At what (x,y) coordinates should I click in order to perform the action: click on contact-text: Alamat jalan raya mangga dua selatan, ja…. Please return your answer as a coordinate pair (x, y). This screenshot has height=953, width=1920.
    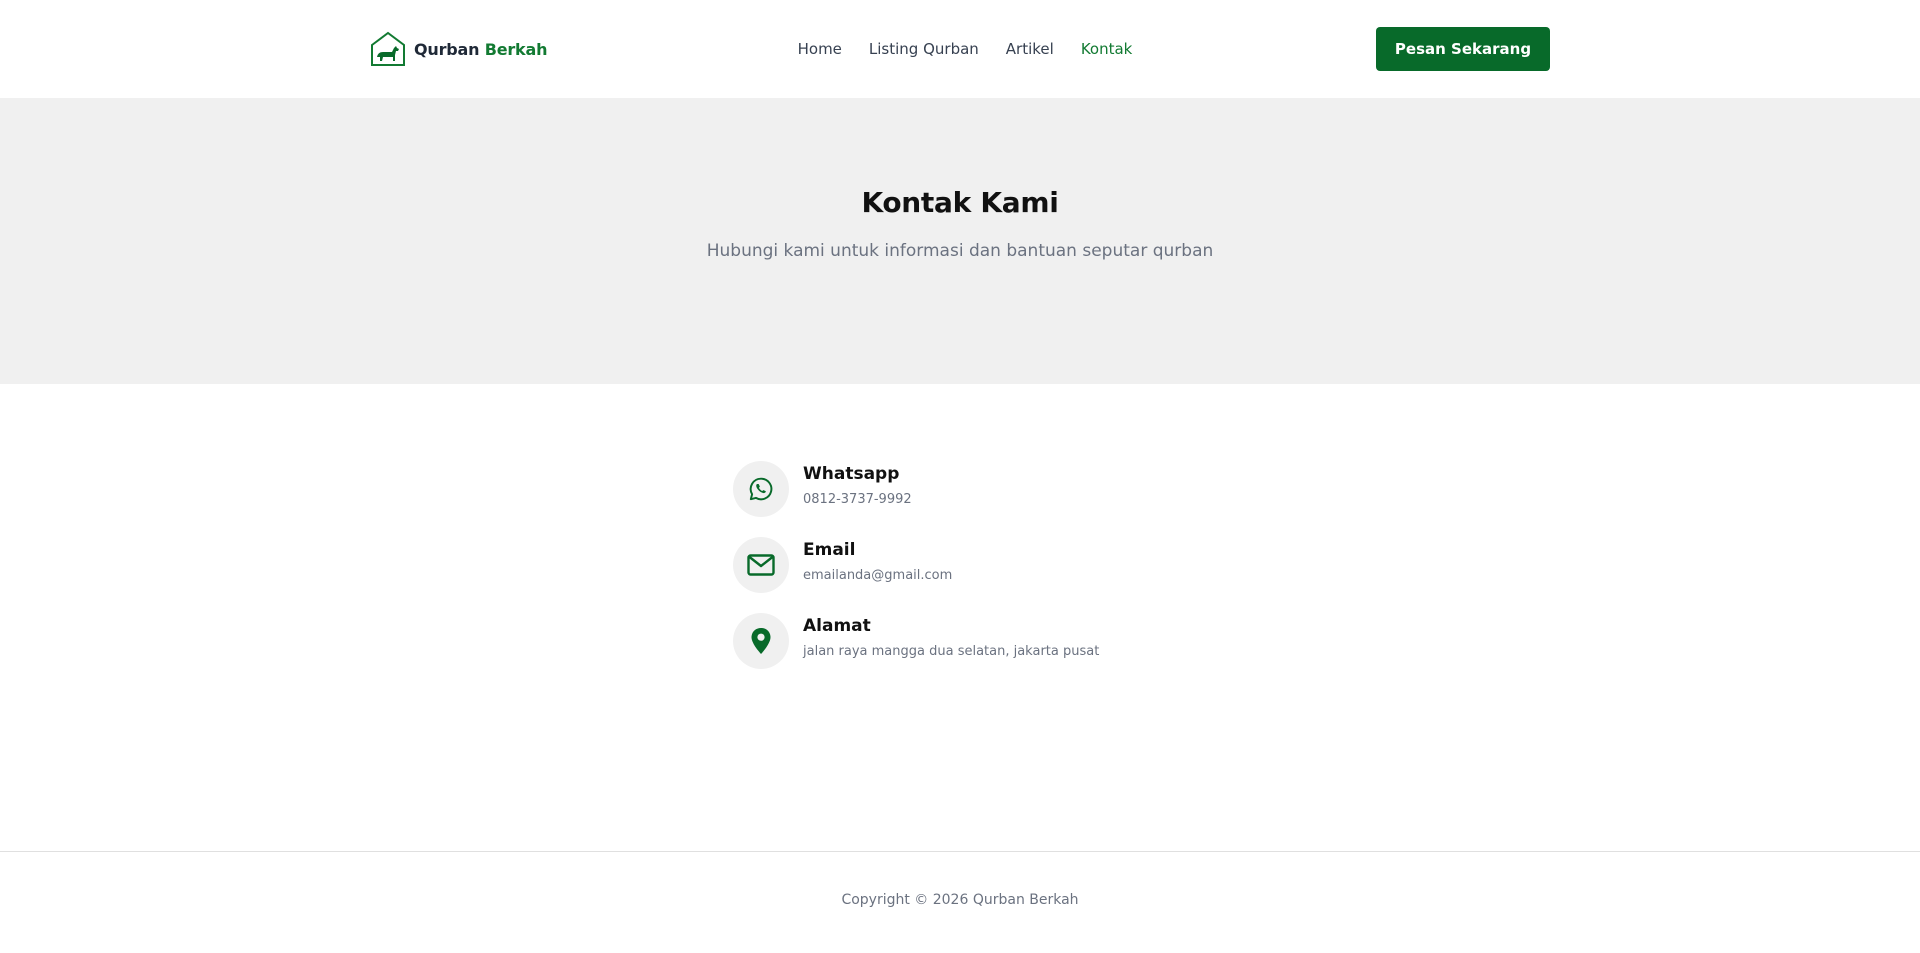
    Looking at the image, I should click on (951, 637).